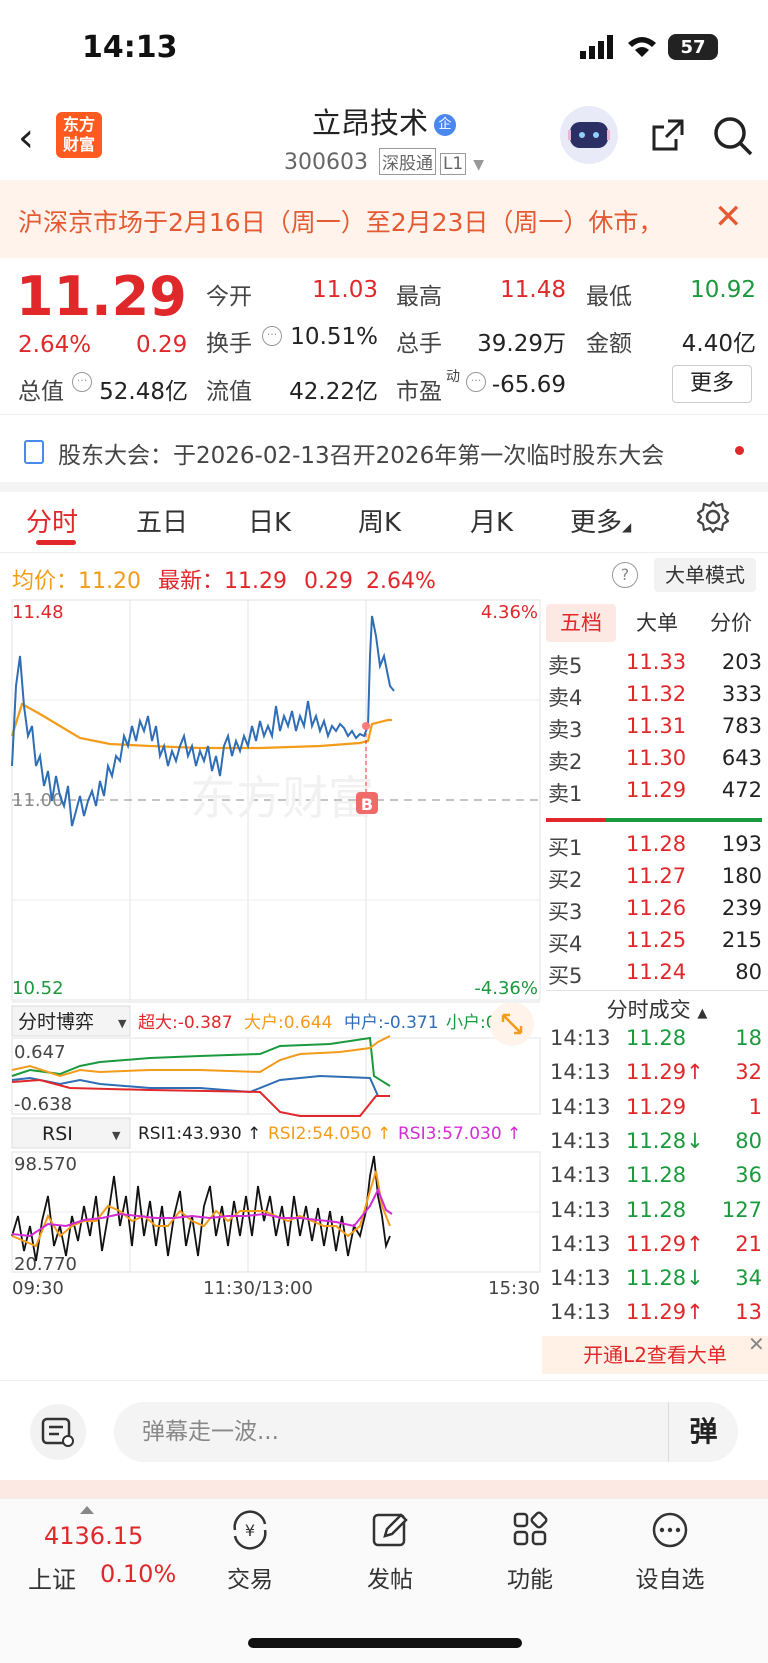 This screenshot has height=1663, width=768. I want to click on rsi-selector: RSI, so click(57, 1134).